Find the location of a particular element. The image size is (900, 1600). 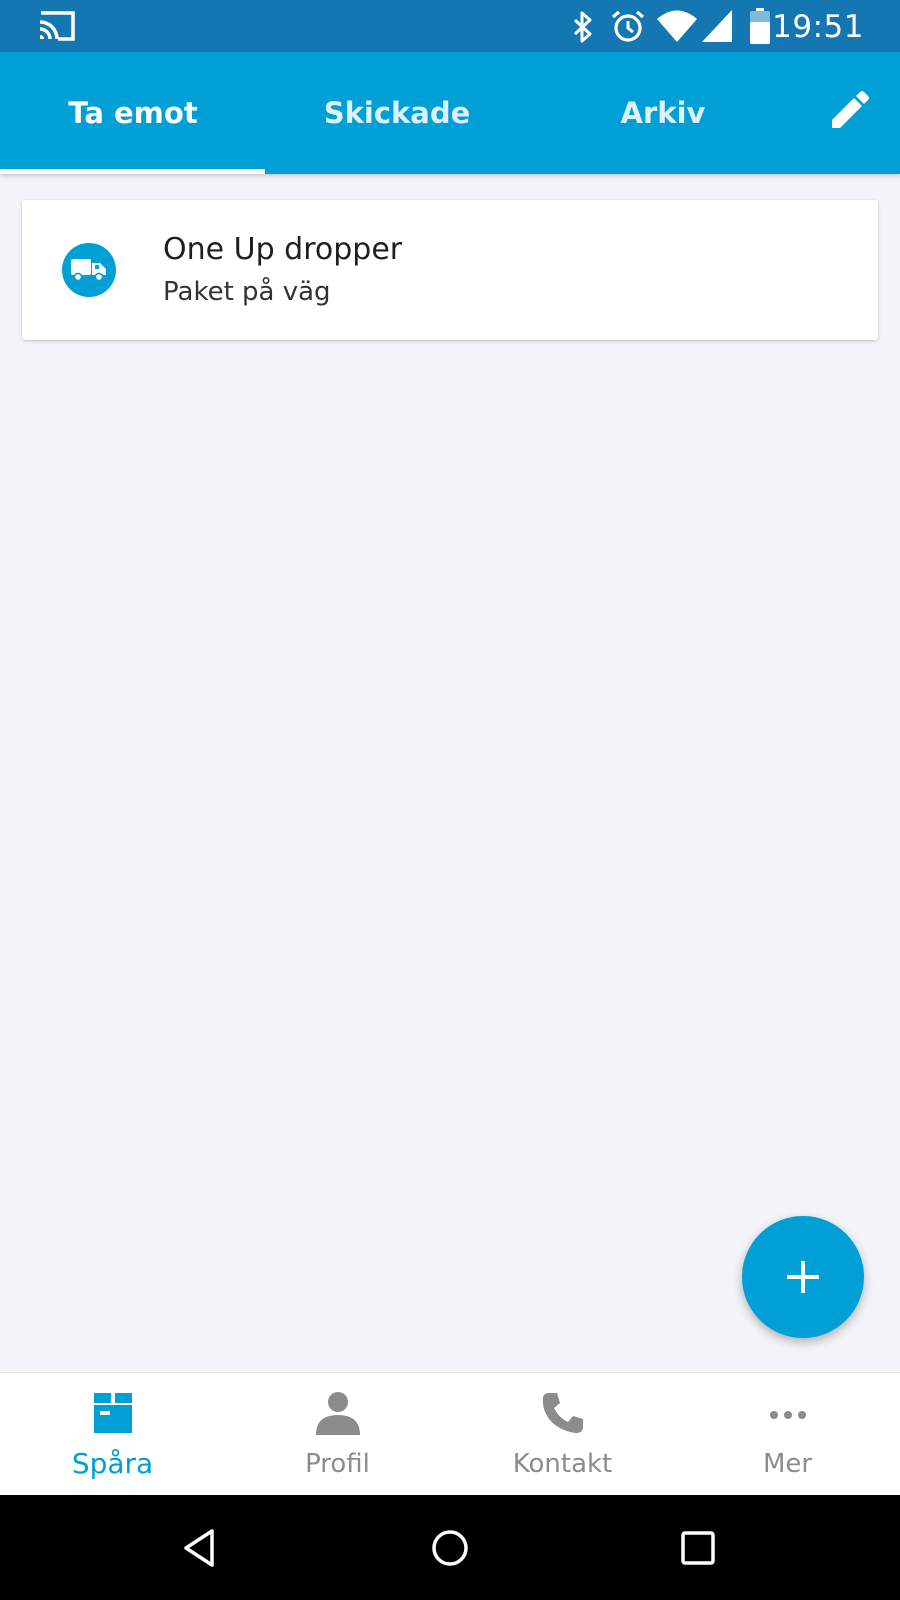

battery-icon is located at coordinates (760, 26).